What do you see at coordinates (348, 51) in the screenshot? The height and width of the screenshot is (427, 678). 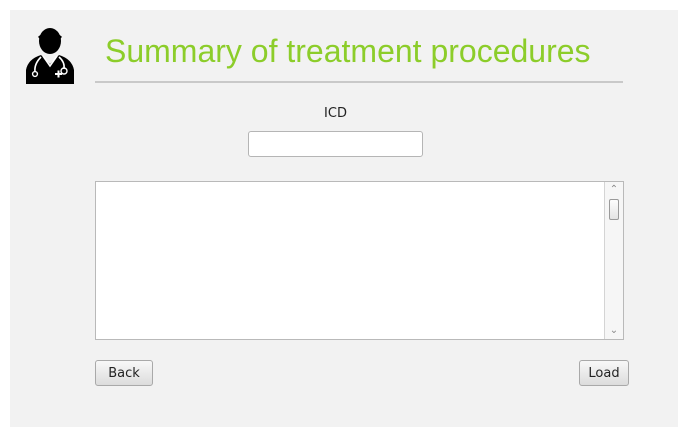 I see `page-title: Summary of treatment procedures` at bounding box center [348, 51].